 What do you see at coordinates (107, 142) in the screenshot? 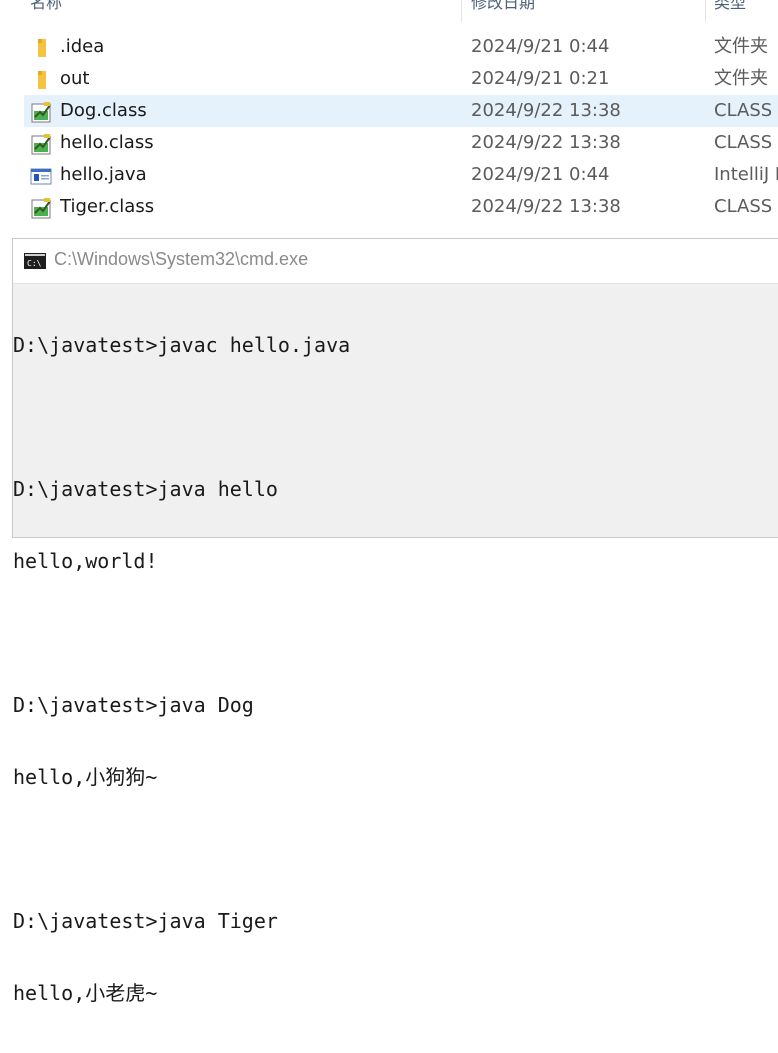
I see `file-name: hello.class` at bounding box center [107, 142].